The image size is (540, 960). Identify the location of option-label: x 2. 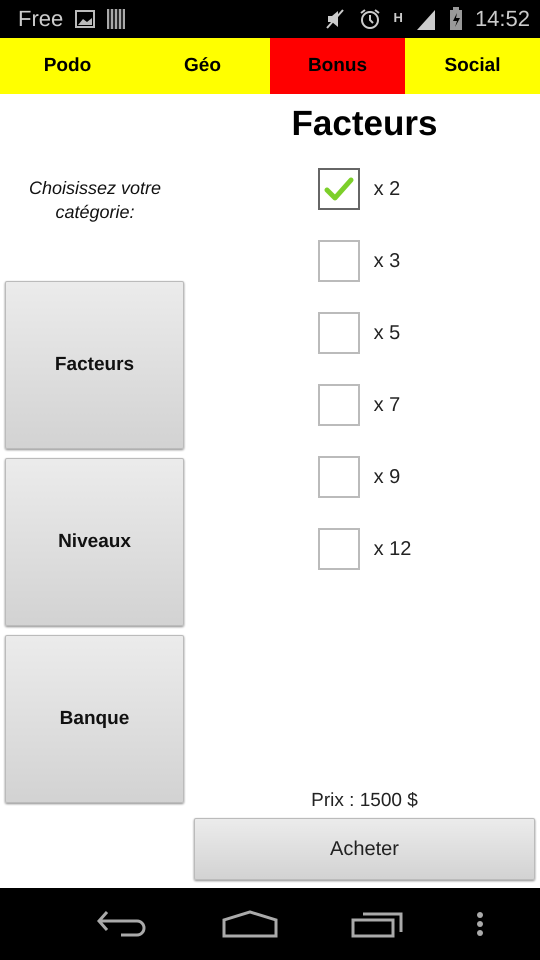
(387, 189).